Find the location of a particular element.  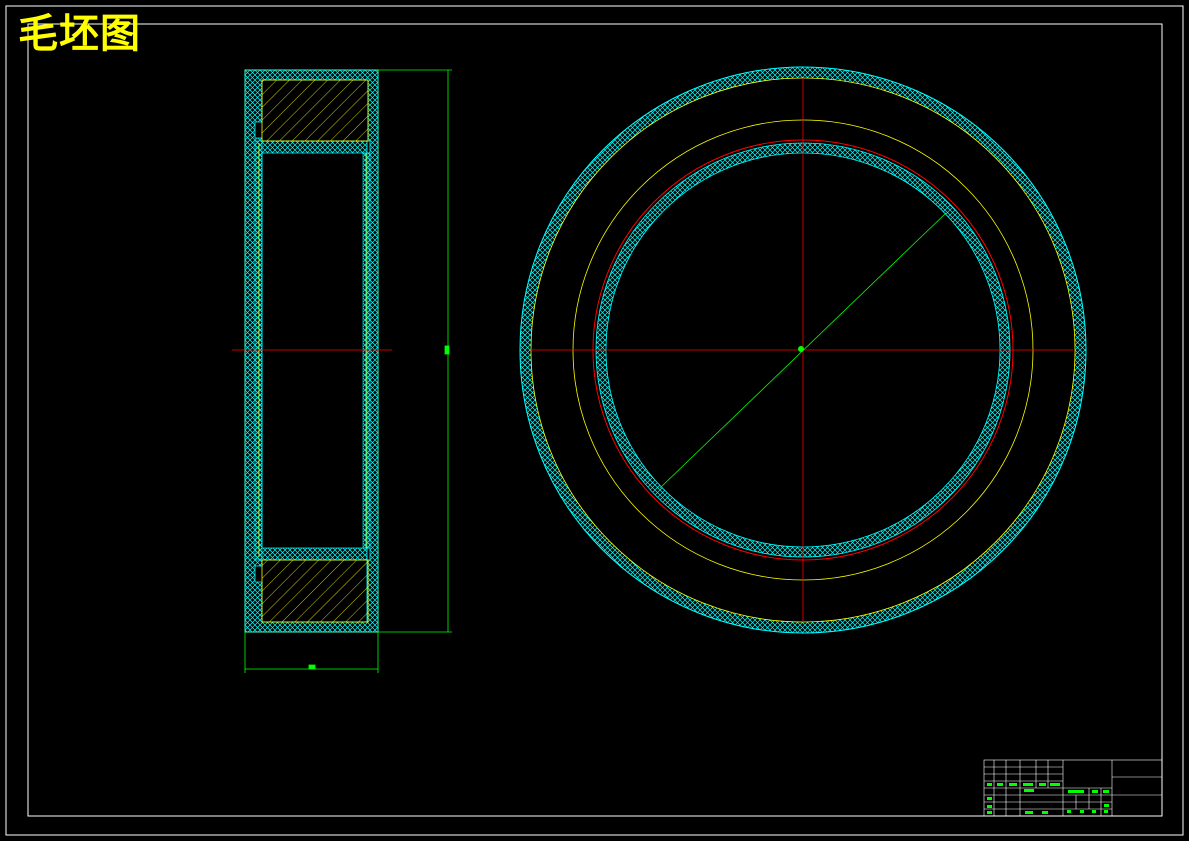

drawing-title: 毛坯图 is located at coordinates (79, 34).